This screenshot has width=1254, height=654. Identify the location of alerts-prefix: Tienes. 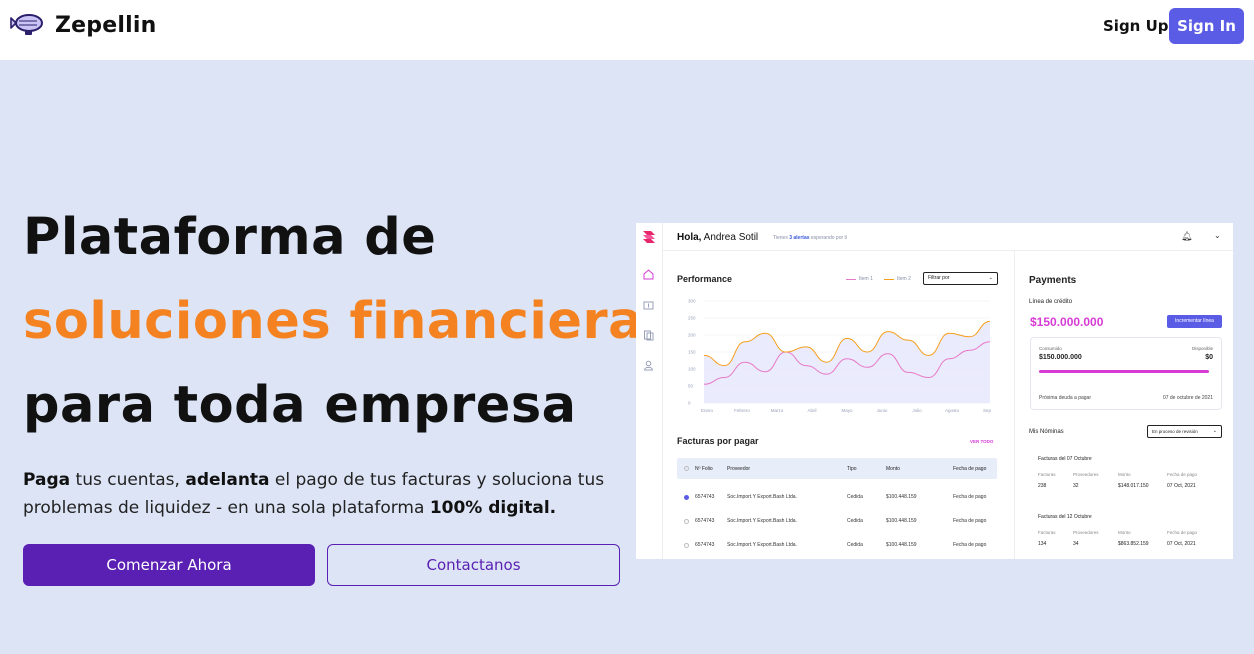
(781, 238).